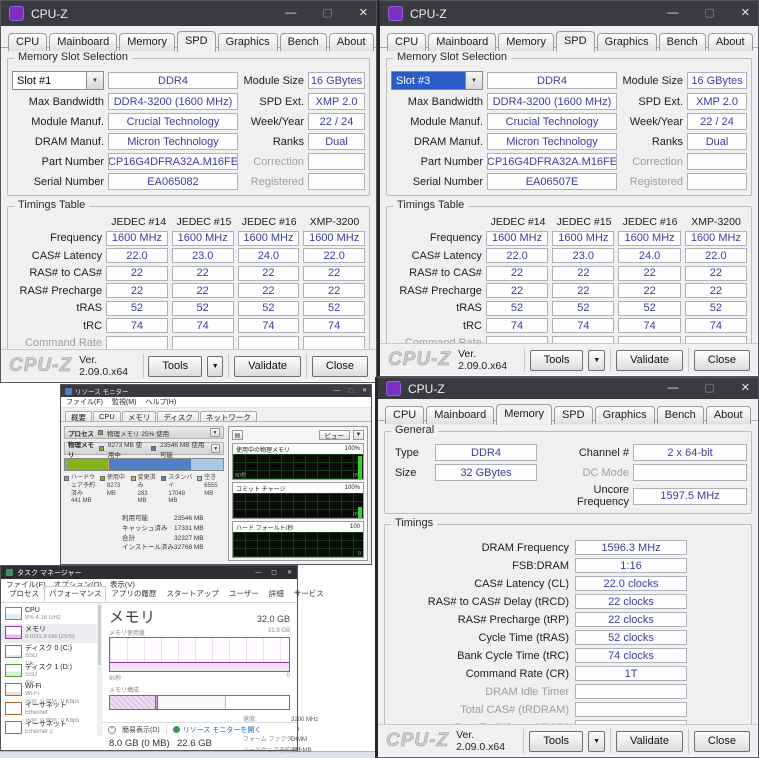 Image resolution: width=759 pixels, height=758 pixels. I want to click on tab: メモリ, so click(139, 416).